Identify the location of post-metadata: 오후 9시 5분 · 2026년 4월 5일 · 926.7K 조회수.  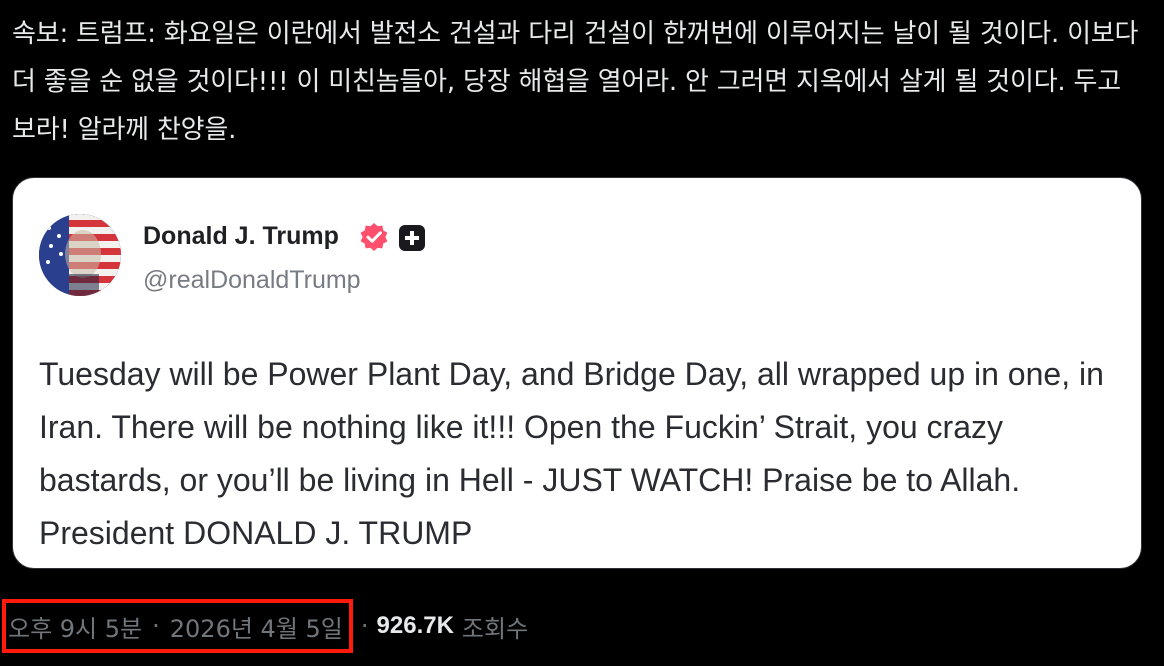
(265, 626).